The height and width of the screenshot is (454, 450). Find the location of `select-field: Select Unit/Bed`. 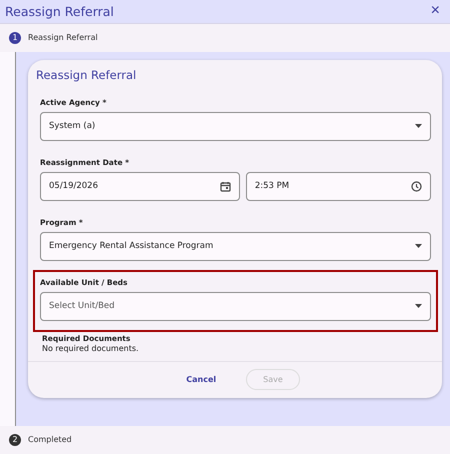

select-field: Select Unit/Bed is located at coordinates (235, 306).